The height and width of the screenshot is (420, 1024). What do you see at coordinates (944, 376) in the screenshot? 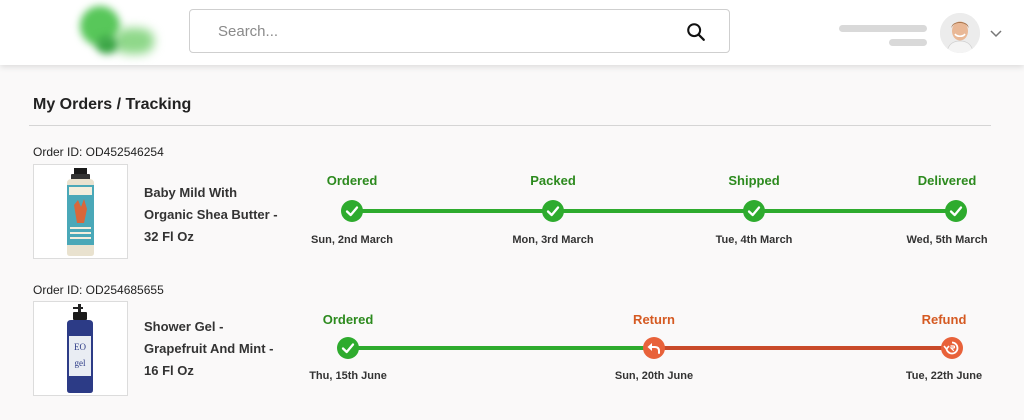
I see `step-date: Tue, 22th June` at bounding box center [944, 376].